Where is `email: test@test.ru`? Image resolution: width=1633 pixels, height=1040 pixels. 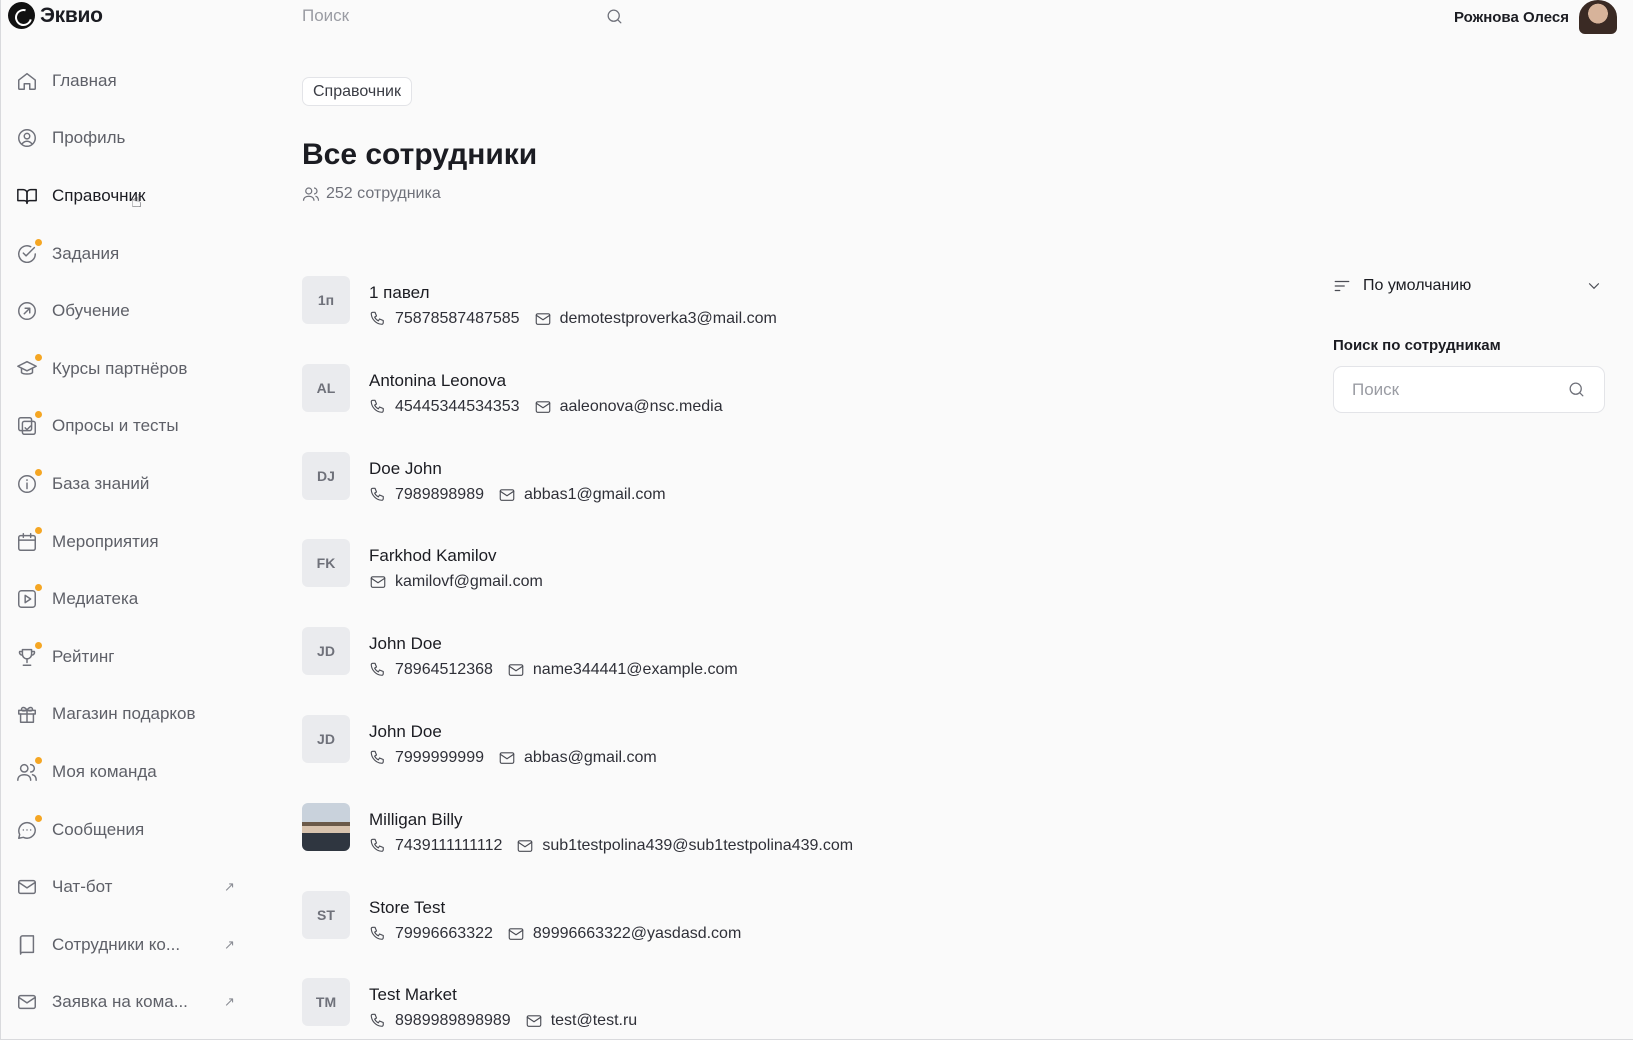
email: test@test.ru is located at coordinates (581, 1021).